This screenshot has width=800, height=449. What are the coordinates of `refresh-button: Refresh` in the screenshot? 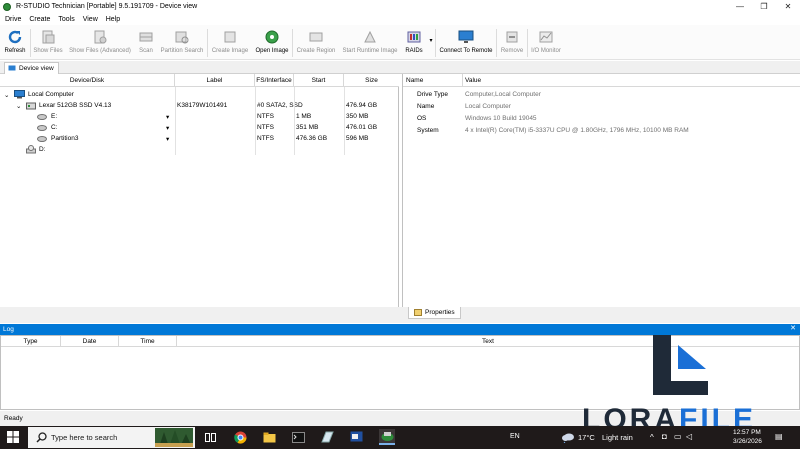 It's located at (15, 42).